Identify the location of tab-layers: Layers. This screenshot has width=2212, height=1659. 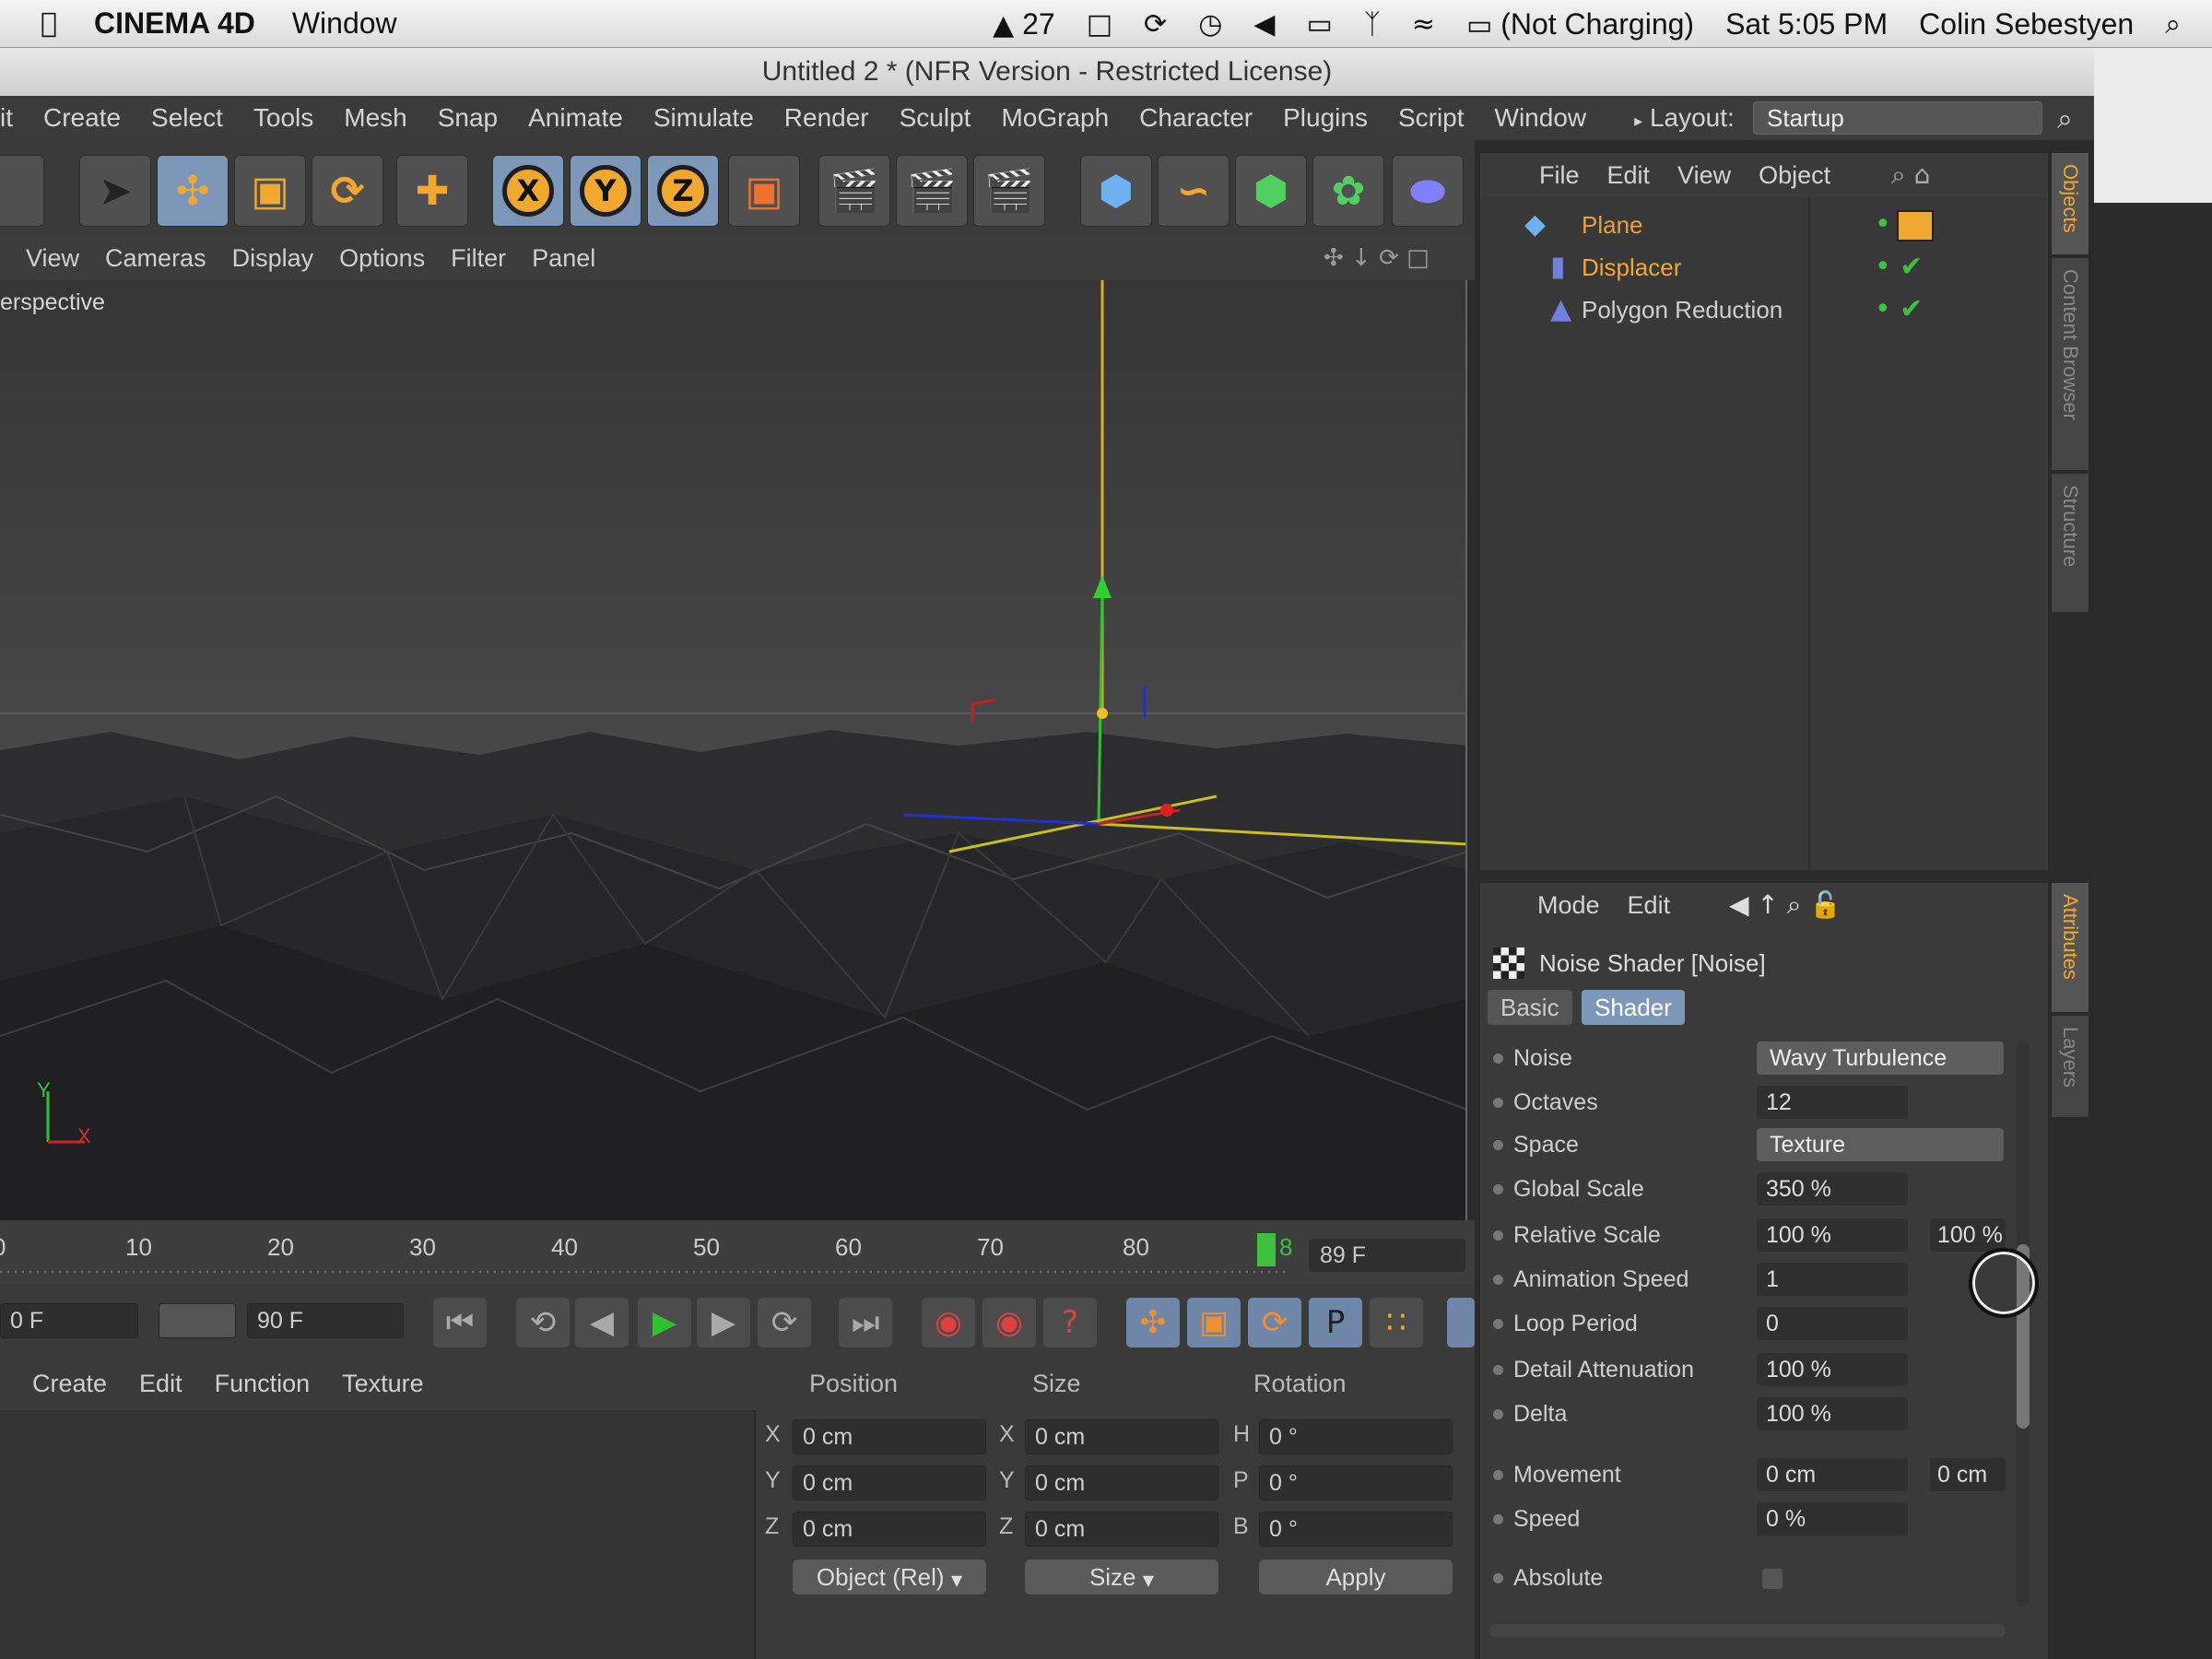
(2070, 1066).